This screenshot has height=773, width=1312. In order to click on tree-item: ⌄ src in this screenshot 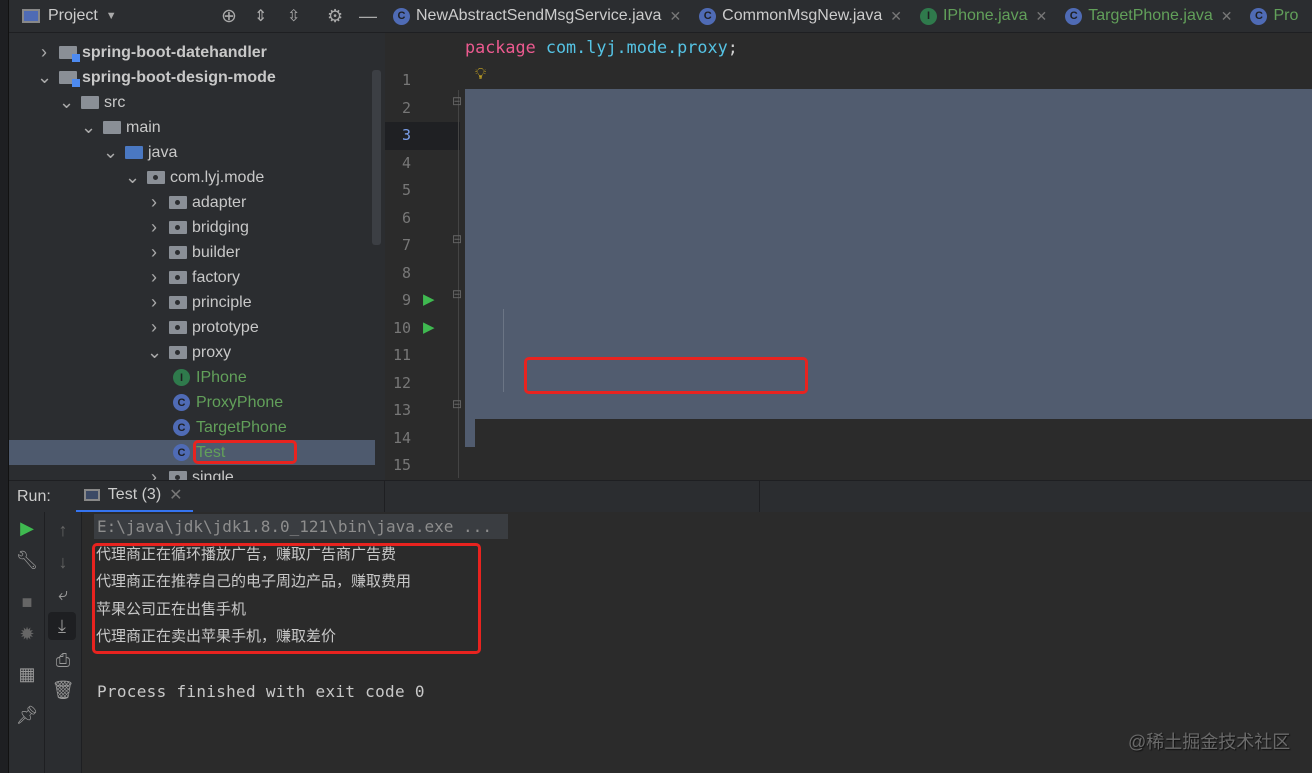, I will do `click(192, 102)`.